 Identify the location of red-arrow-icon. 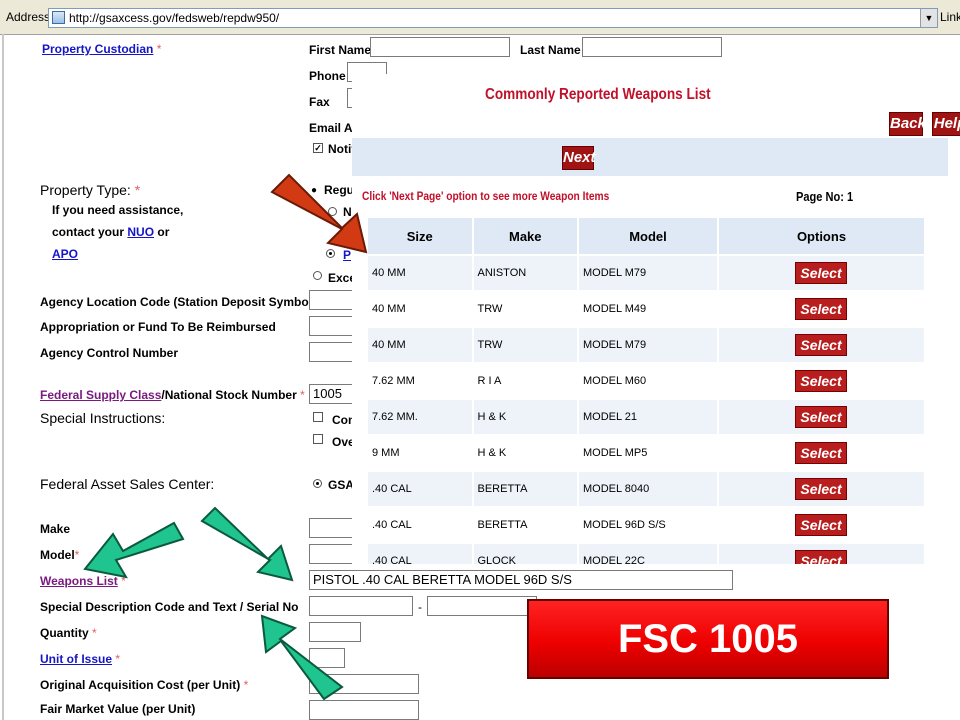
(319, 213).